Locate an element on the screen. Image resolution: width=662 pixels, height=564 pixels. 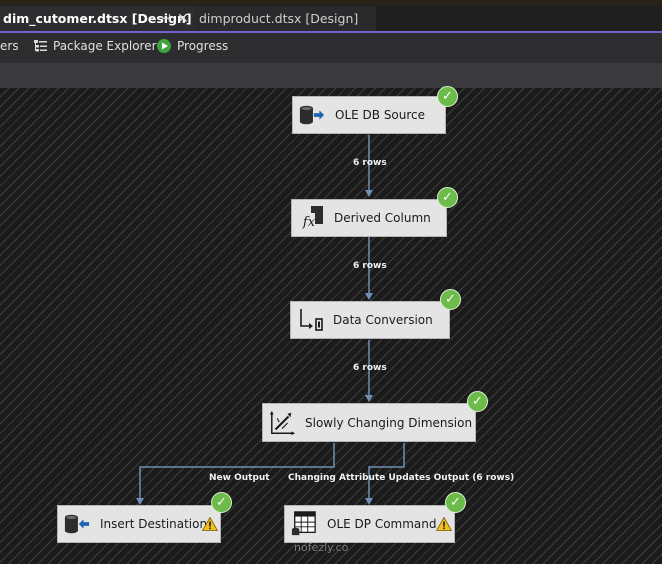
derived-column-component: fx Derived Column is located at coordinates (369, 218).